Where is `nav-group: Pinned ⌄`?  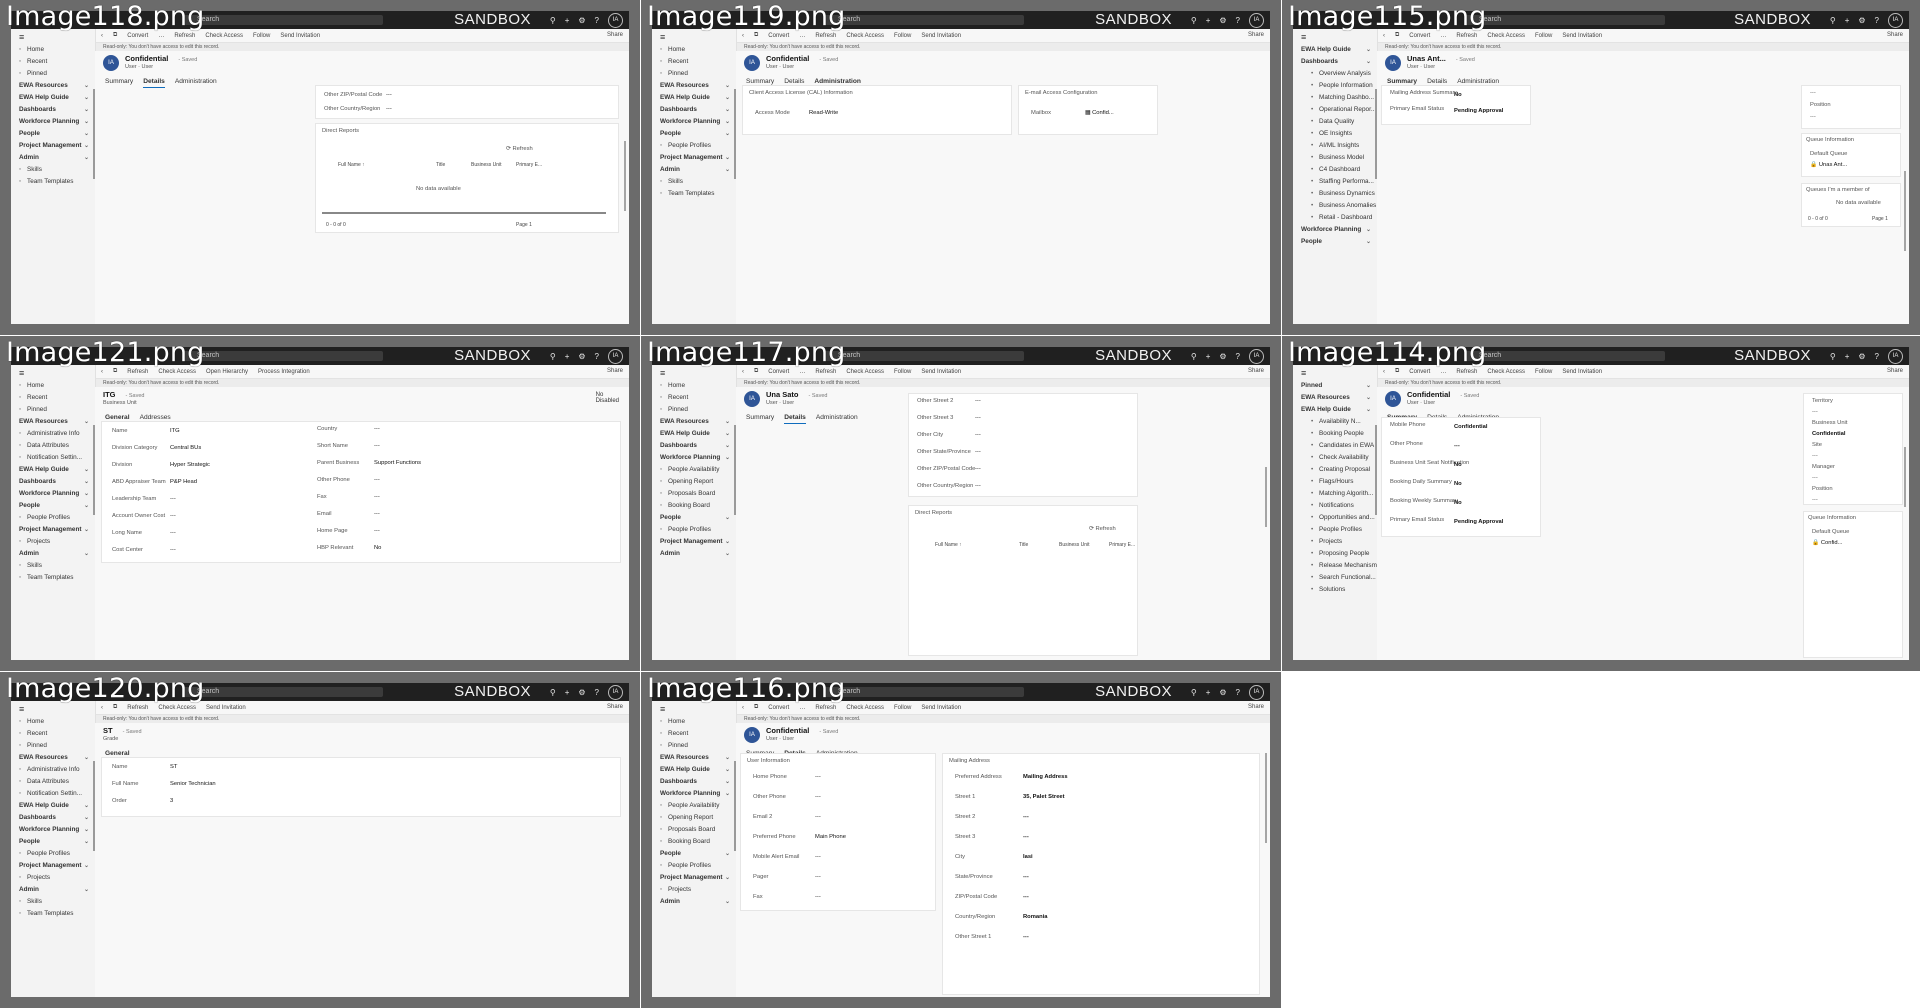
nav-group: Pinned ⌄ is located at coordinates (1335, 386).